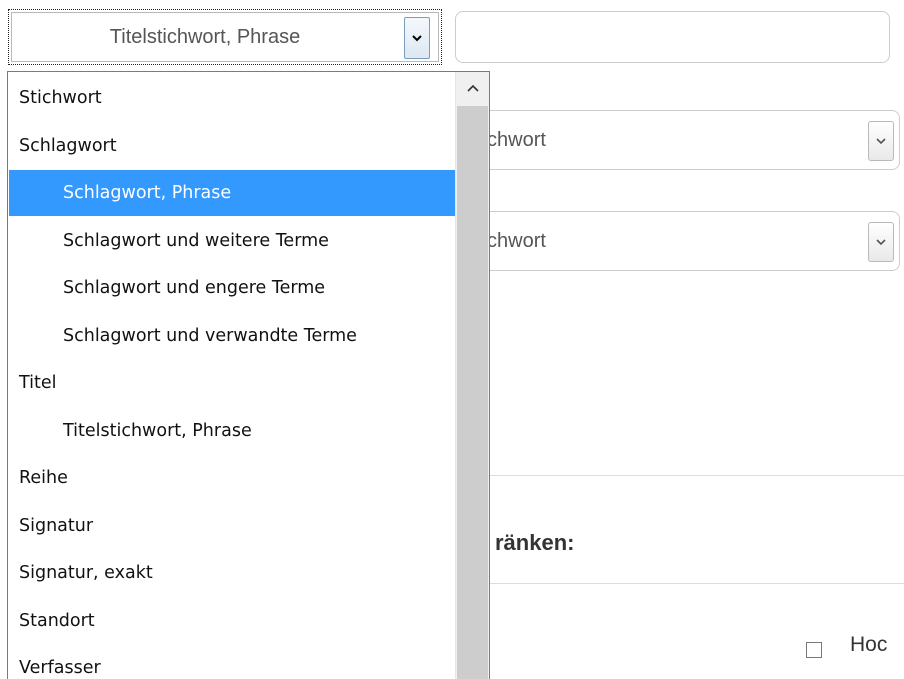 The width and height of the screenshot is (904, 679). I want to click on dropdown-option: Standort, so click(238, 621).